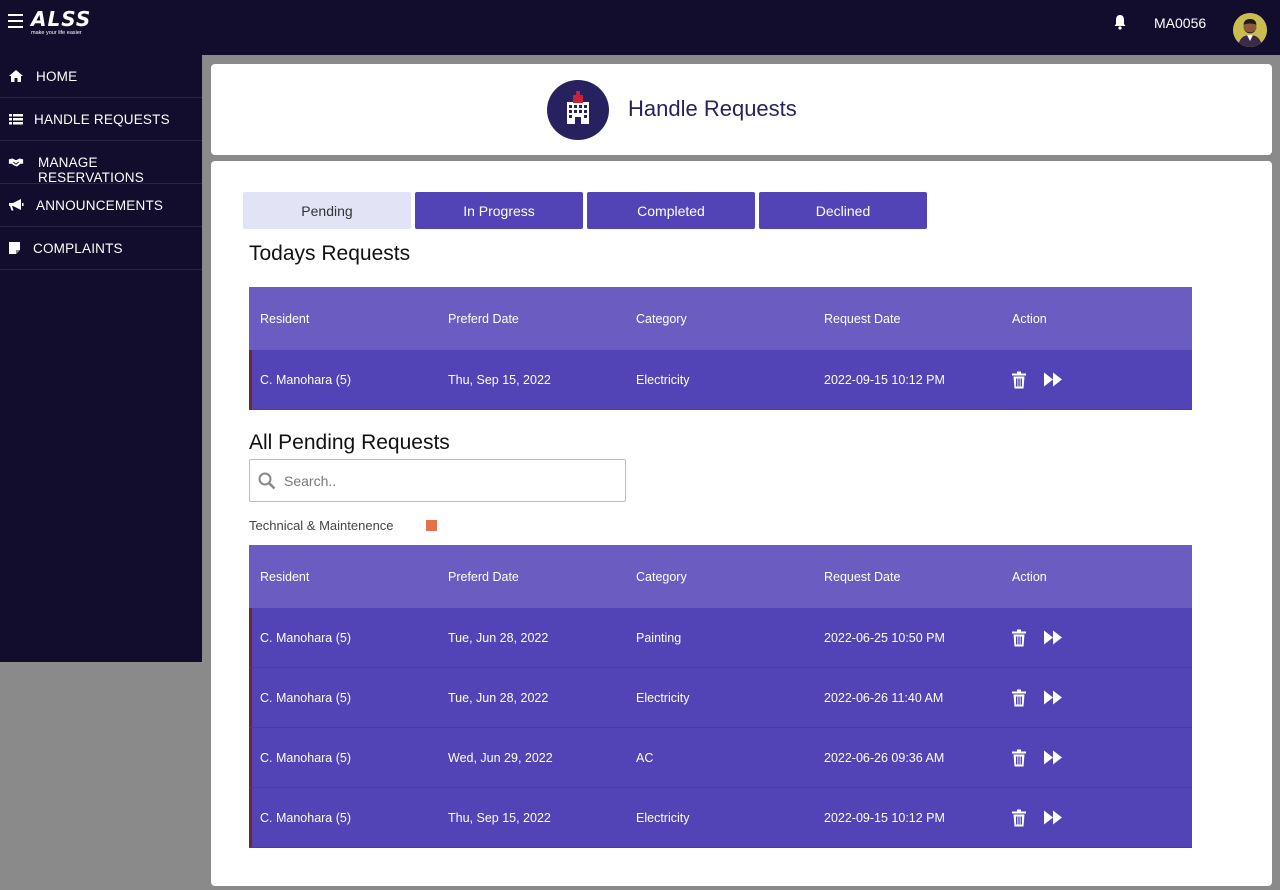 The height and width of the screenshot is (890, 1280). Describe the element at coordinates (16, 205) in the screenshot. I see `megaphone-icon` at that location.